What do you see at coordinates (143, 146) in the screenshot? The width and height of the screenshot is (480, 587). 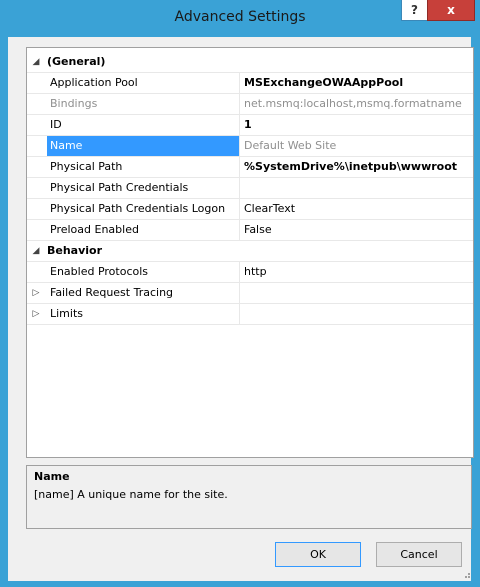 I see `property-name: Name` at bounding box center [143, 146].